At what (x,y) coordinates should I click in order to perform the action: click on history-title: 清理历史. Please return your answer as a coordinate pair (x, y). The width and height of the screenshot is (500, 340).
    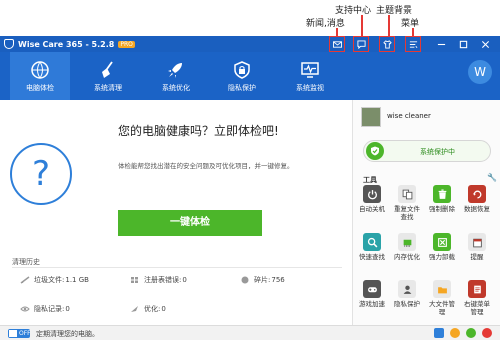
    Looking at the image, I should click on (26, 262).